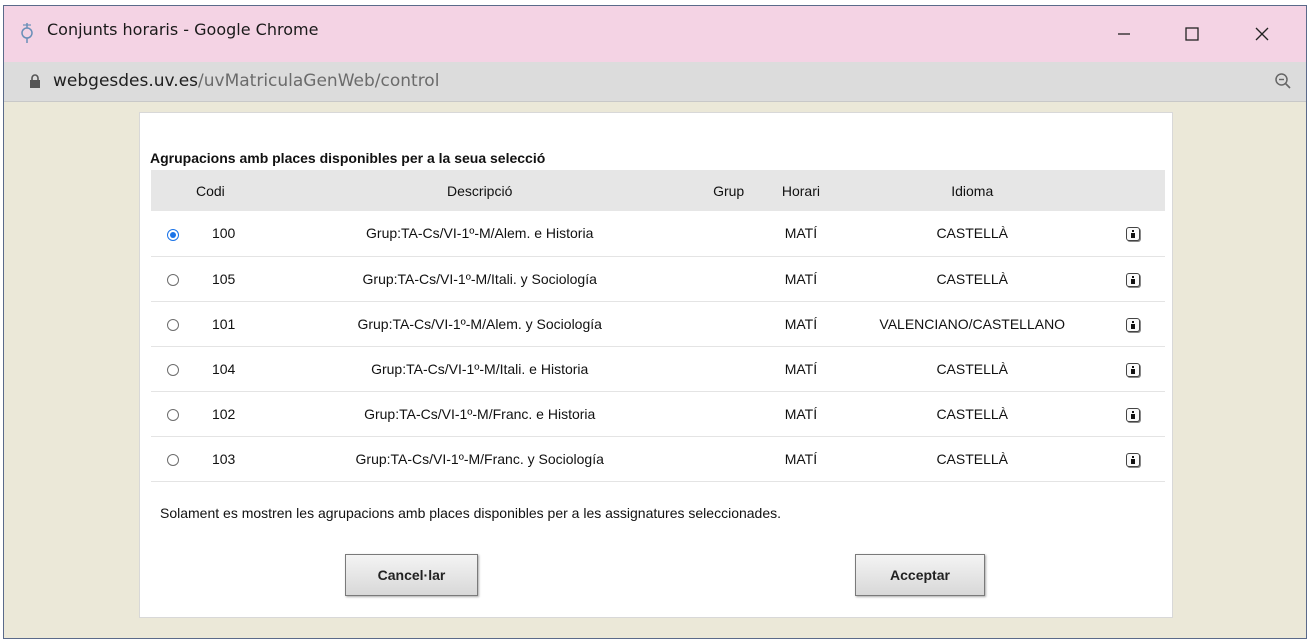 The width and height of the screenshot is (1311, 642). What do you see at coordinates (27, 33) in the screenshot?
I see `chrome-app-icon` at bounding box center [27, 33].